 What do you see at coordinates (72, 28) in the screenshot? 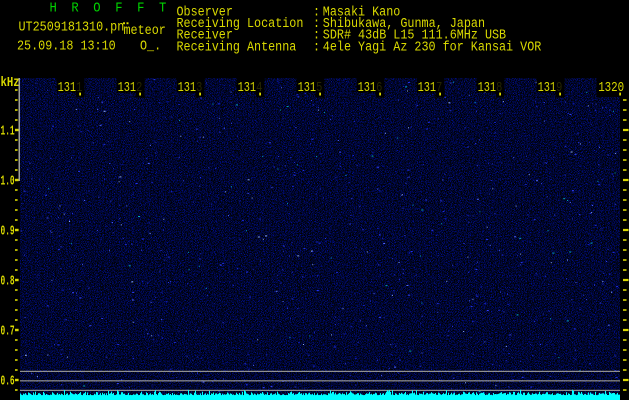
I see `svg-text: UT2509181310.pn` at bounding box center [72, 28].